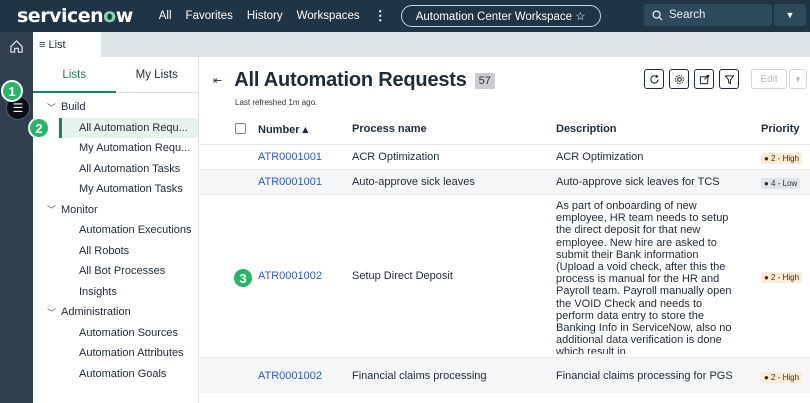 The image size is (810, 403). Describe the element at coordinates (780, 129) in the screenshot. I see `column-priority: Priority` at that location.